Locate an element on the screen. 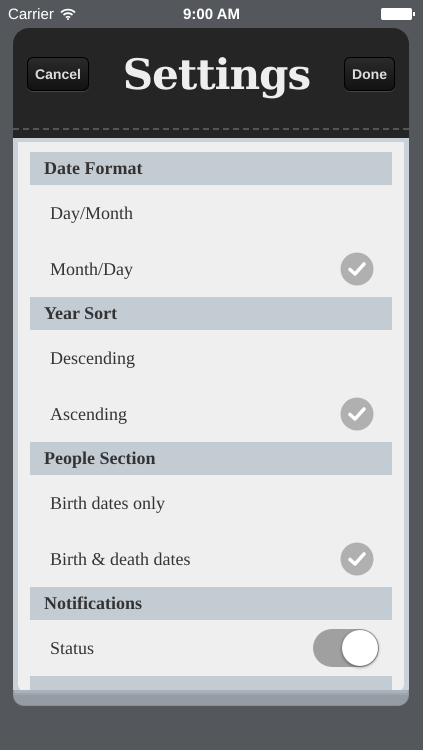 The height and width of the screenshot is (750, 423). status-toggle is located at coordinates (346, 648).